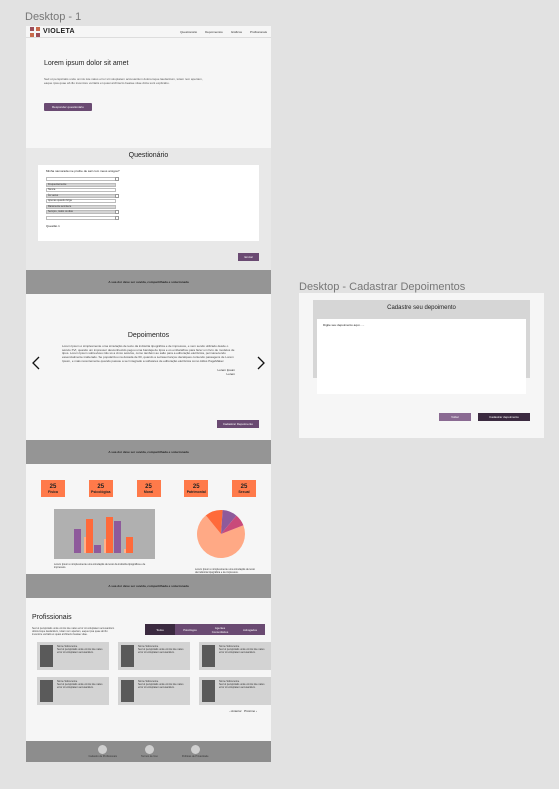 This screenshot has width=559, height=789. What do you see at coordinates (81, 201) in the screenshot?
I see `answer-option: Apenas quando briga` at bounding box center [81, 201].